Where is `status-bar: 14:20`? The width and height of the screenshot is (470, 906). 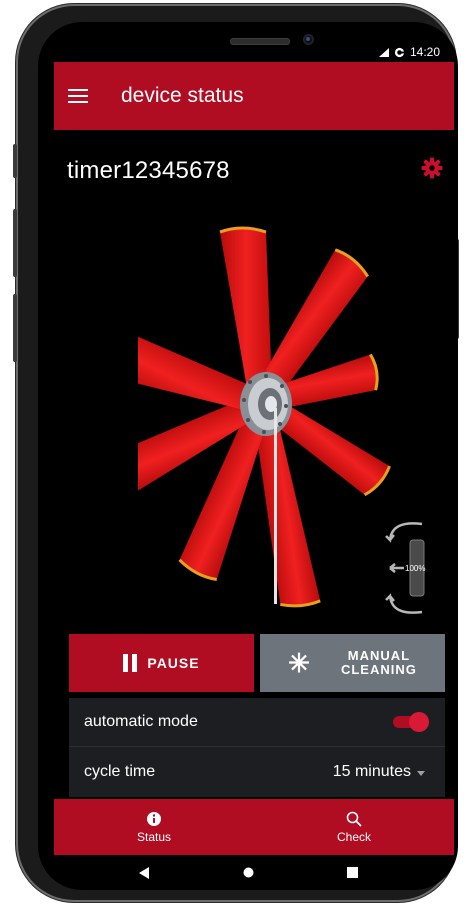 status-bar: 14:20 is located at coordinates (409, 52).